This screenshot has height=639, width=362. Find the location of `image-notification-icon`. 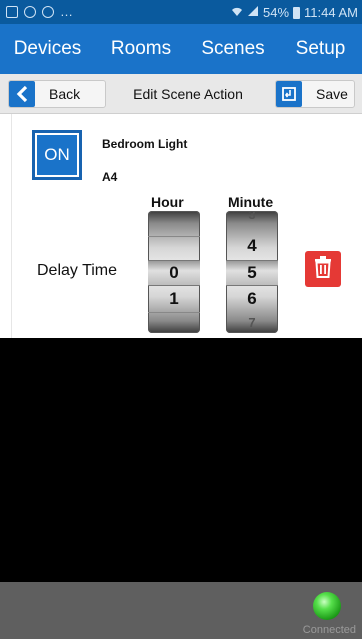

image-notification-icon is located at coordinates (12, 11).